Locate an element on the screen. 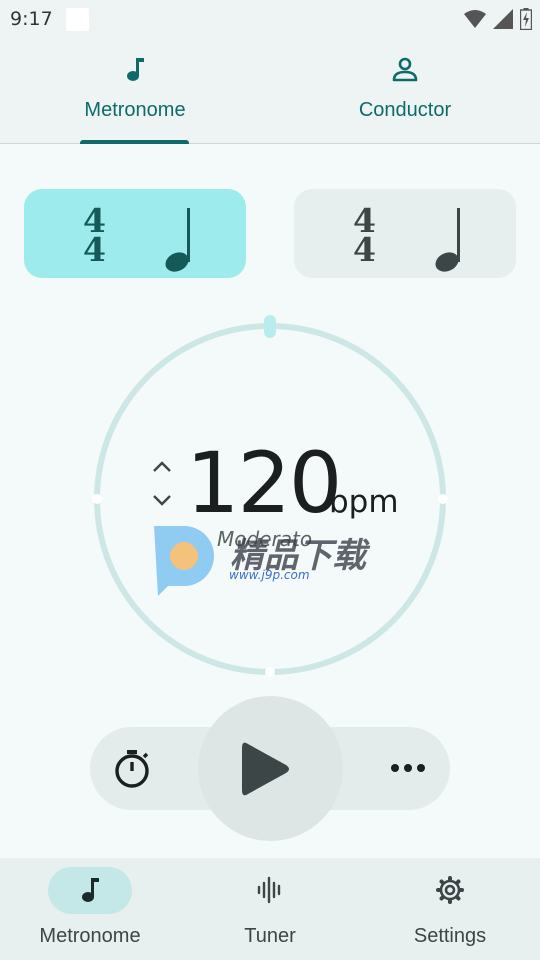 This screenshot has height=960, width=540. nav-item-settings: Settings is located at coordinates (450, 909).